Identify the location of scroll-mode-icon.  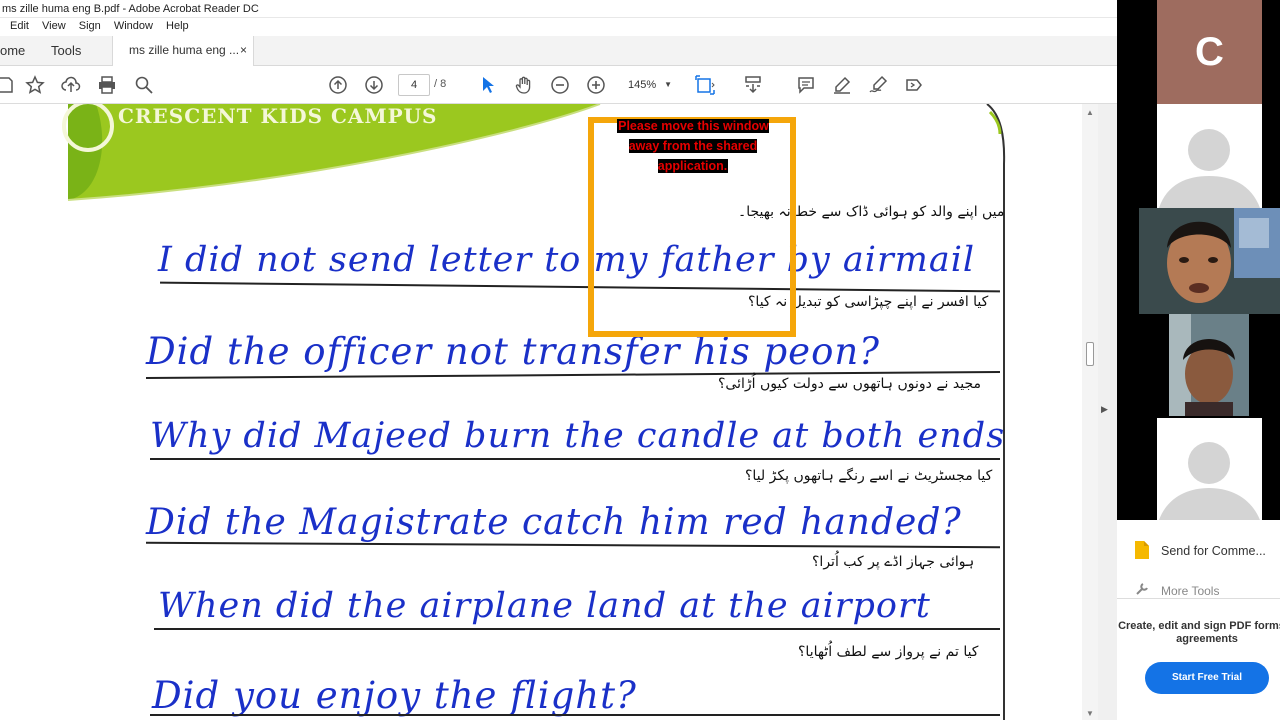
(753, 85).